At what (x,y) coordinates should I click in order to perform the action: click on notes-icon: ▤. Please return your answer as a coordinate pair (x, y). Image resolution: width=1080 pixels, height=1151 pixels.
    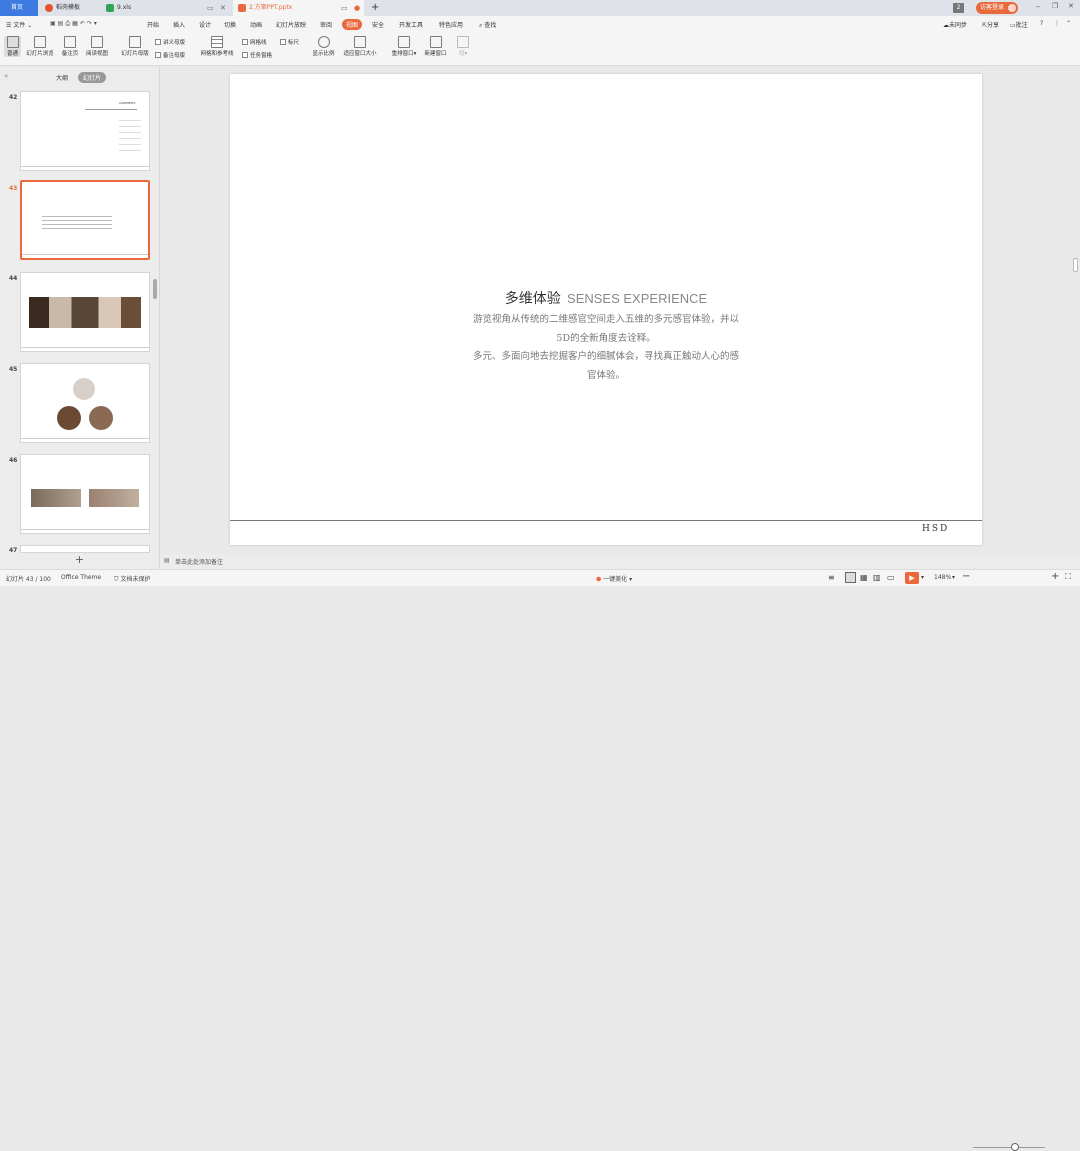
    Looking at the image, I should click on (167, 560).